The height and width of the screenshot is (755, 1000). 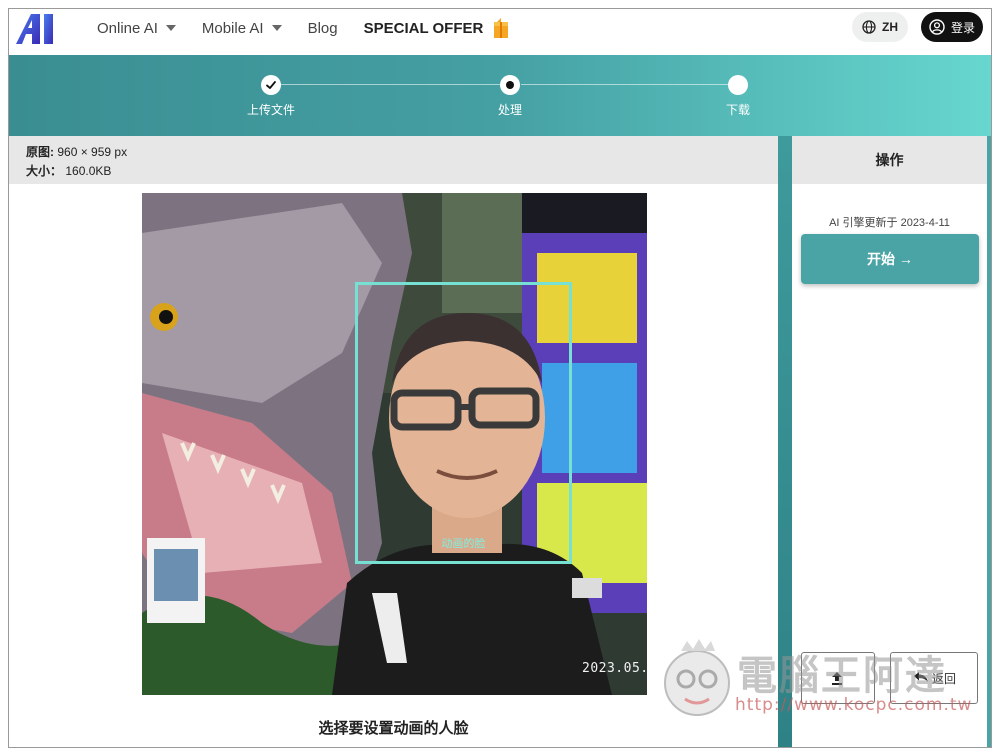 What do you see at coordinates (869, 27) in the screenshot?
I see `globe-icon` at bounding box center [869, 27].